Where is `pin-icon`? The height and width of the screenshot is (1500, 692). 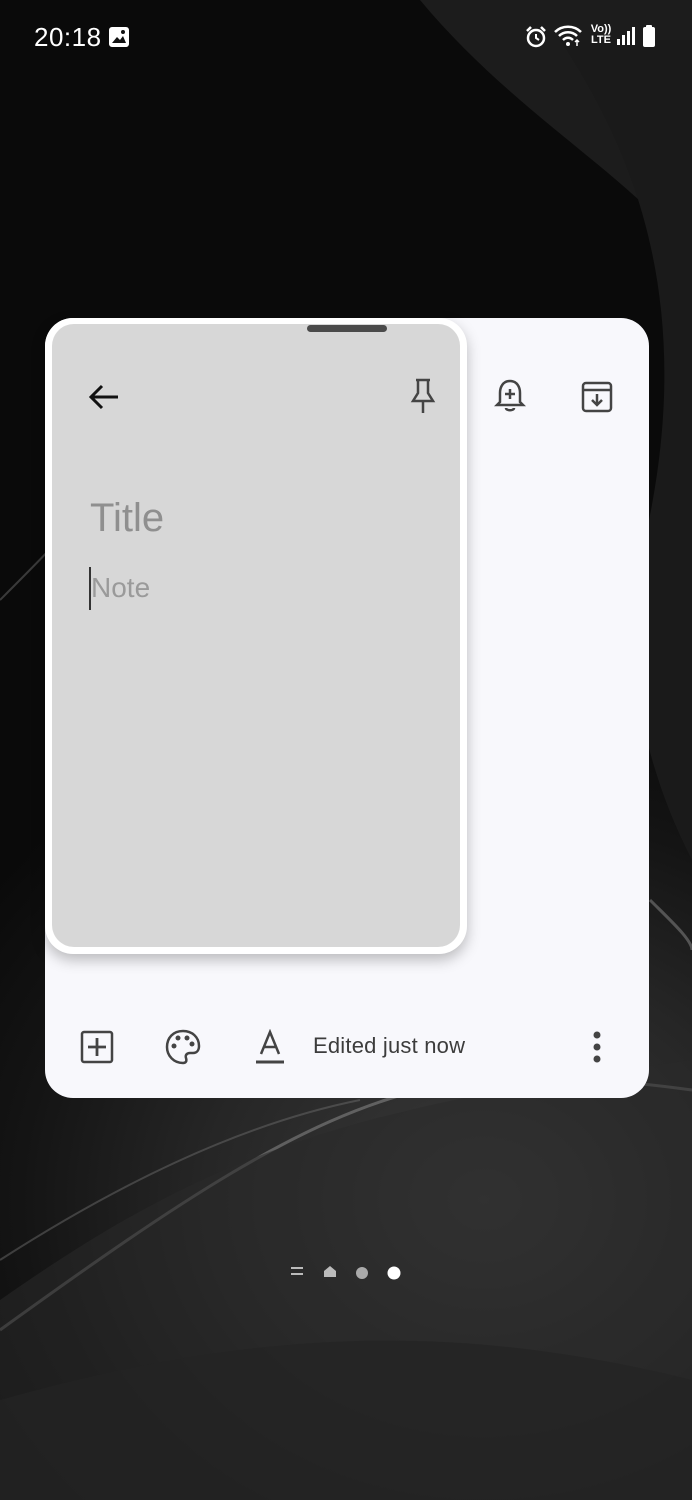 pin-icon is located at coordinates (423, 396).